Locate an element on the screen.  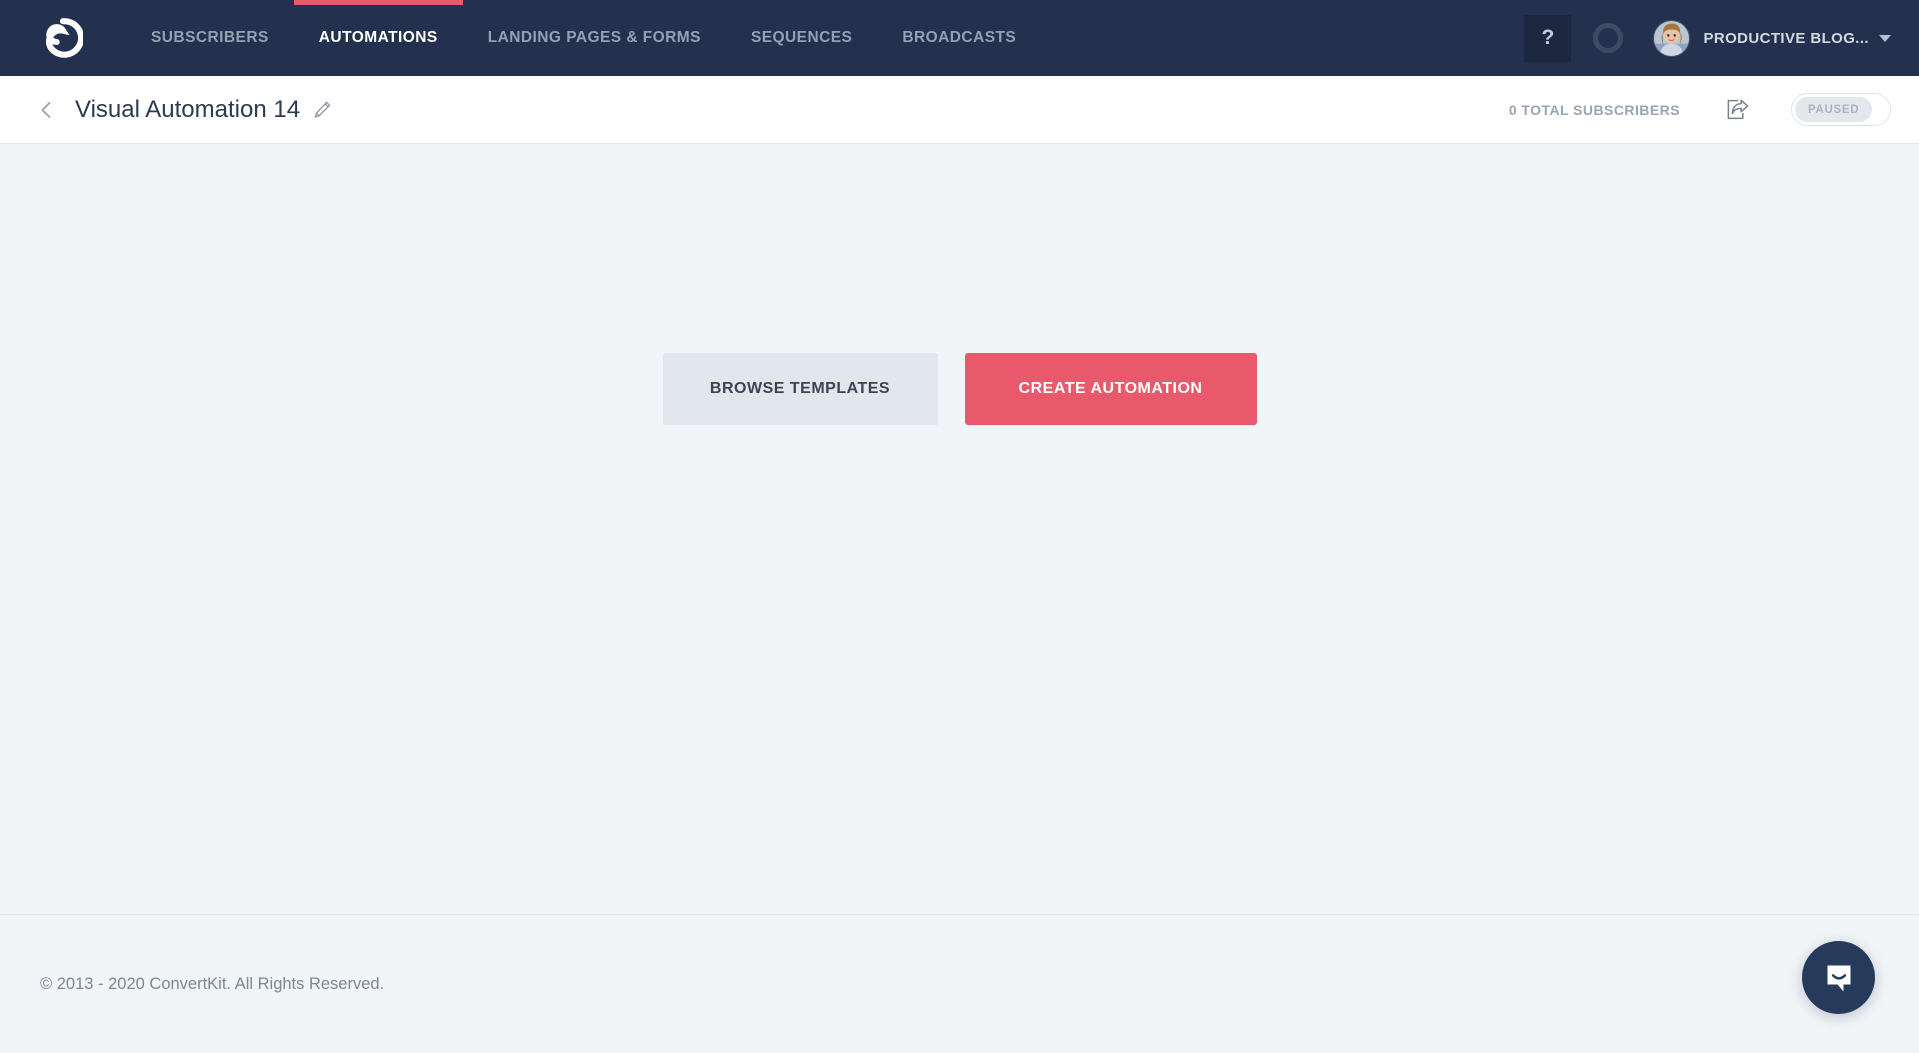
share-button is located at coordinates (1737, 109).